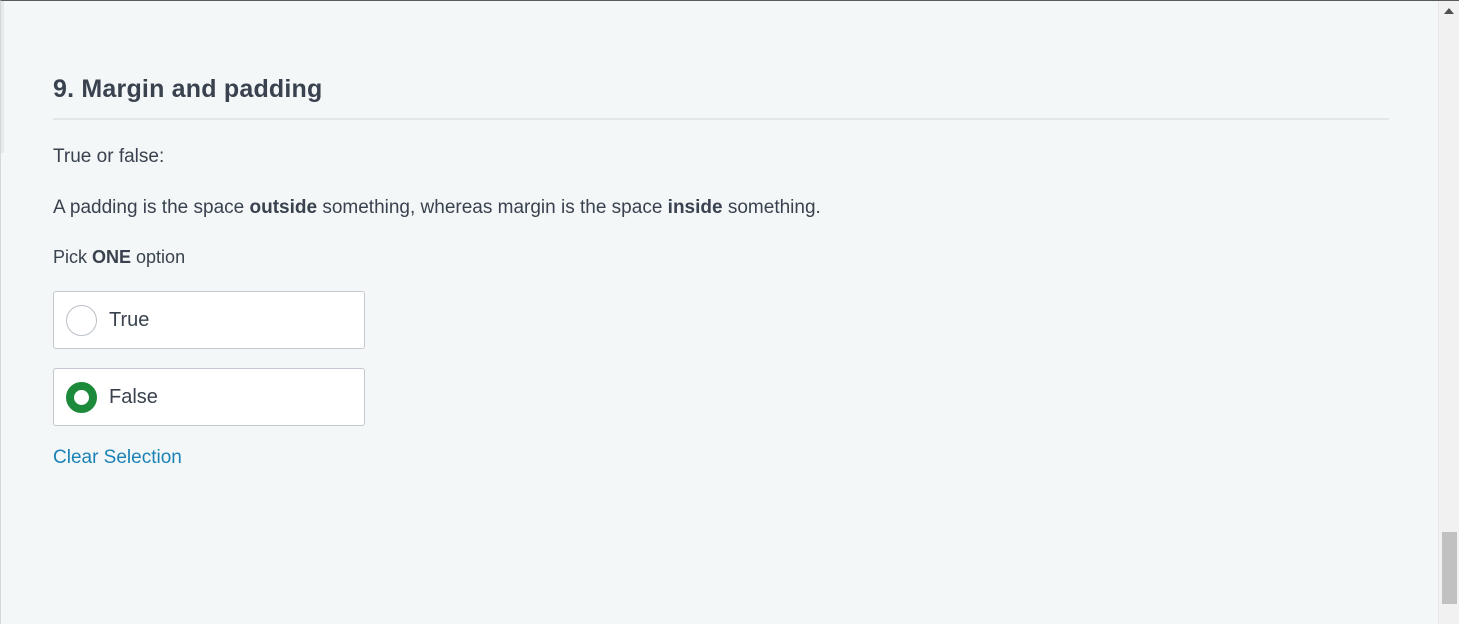 The height and width of the screenshot is (624, 1459). I want to click on pick-instruction: Pick ONE option, so click(721, 257).